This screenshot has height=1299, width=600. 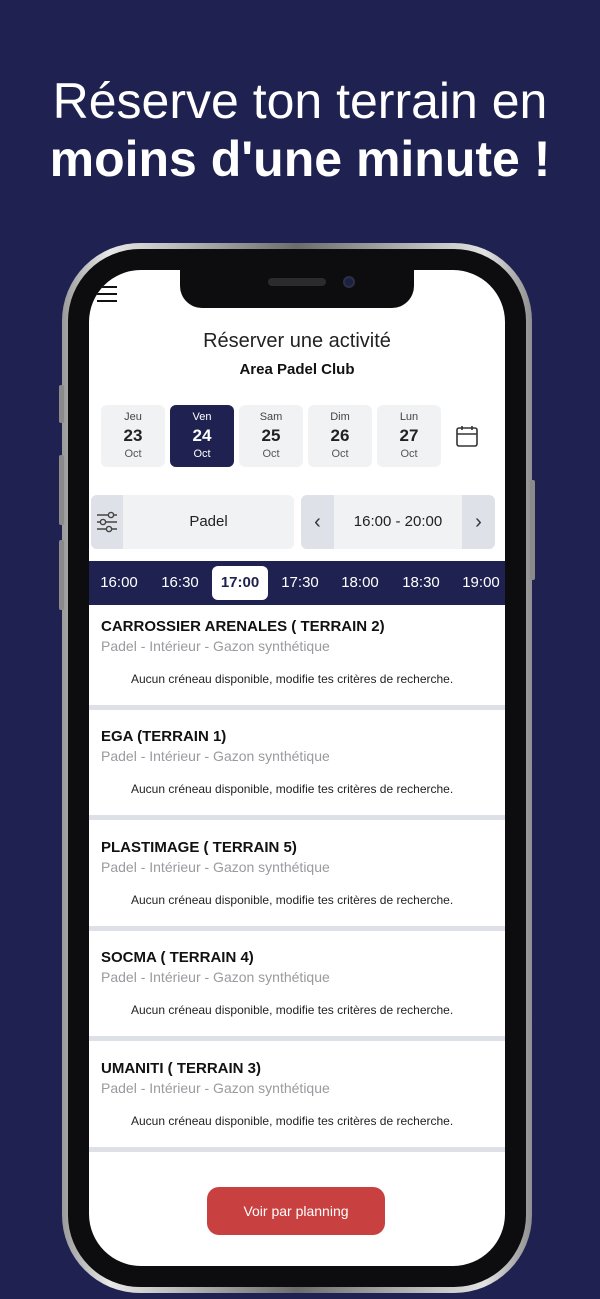 What do you see at coordinates (300, 159) in the screenshot?
I see `headline-line-2: moins d'une minute !` at bounding box center [300, 159].